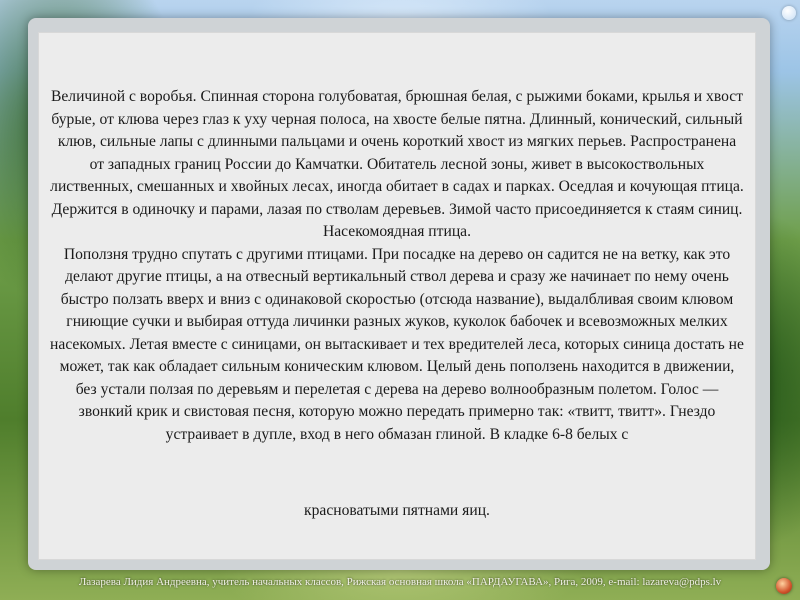 Image resolution: width=800 pixels, height=600 pixels. I want to click on closing-line: красноватыми пятнами яиц., so click(397, 510).